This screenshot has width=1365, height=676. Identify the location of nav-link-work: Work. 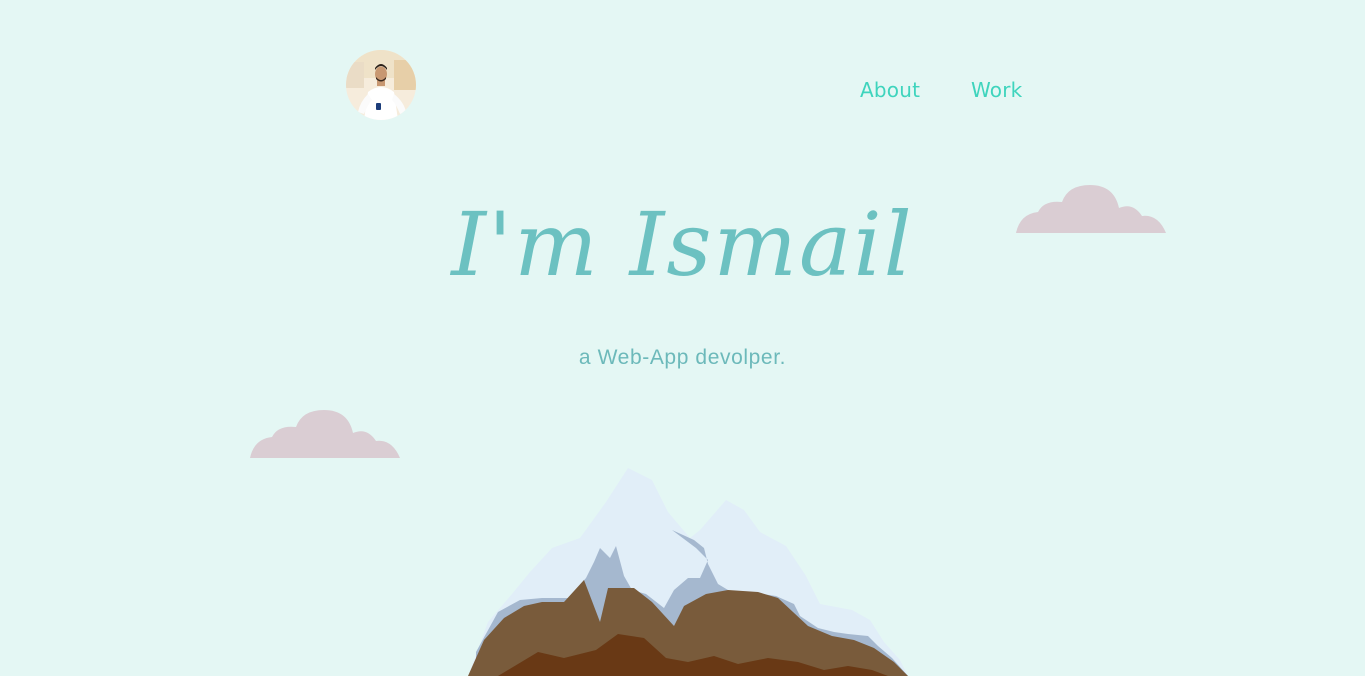
(996, 90).